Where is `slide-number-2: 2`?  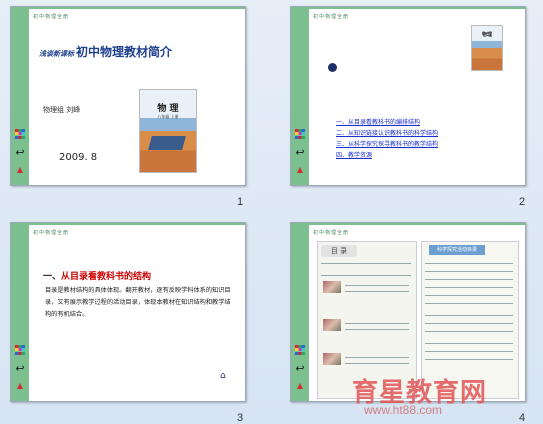 slide-number-2: 2 is located at coordinates (522, 202).